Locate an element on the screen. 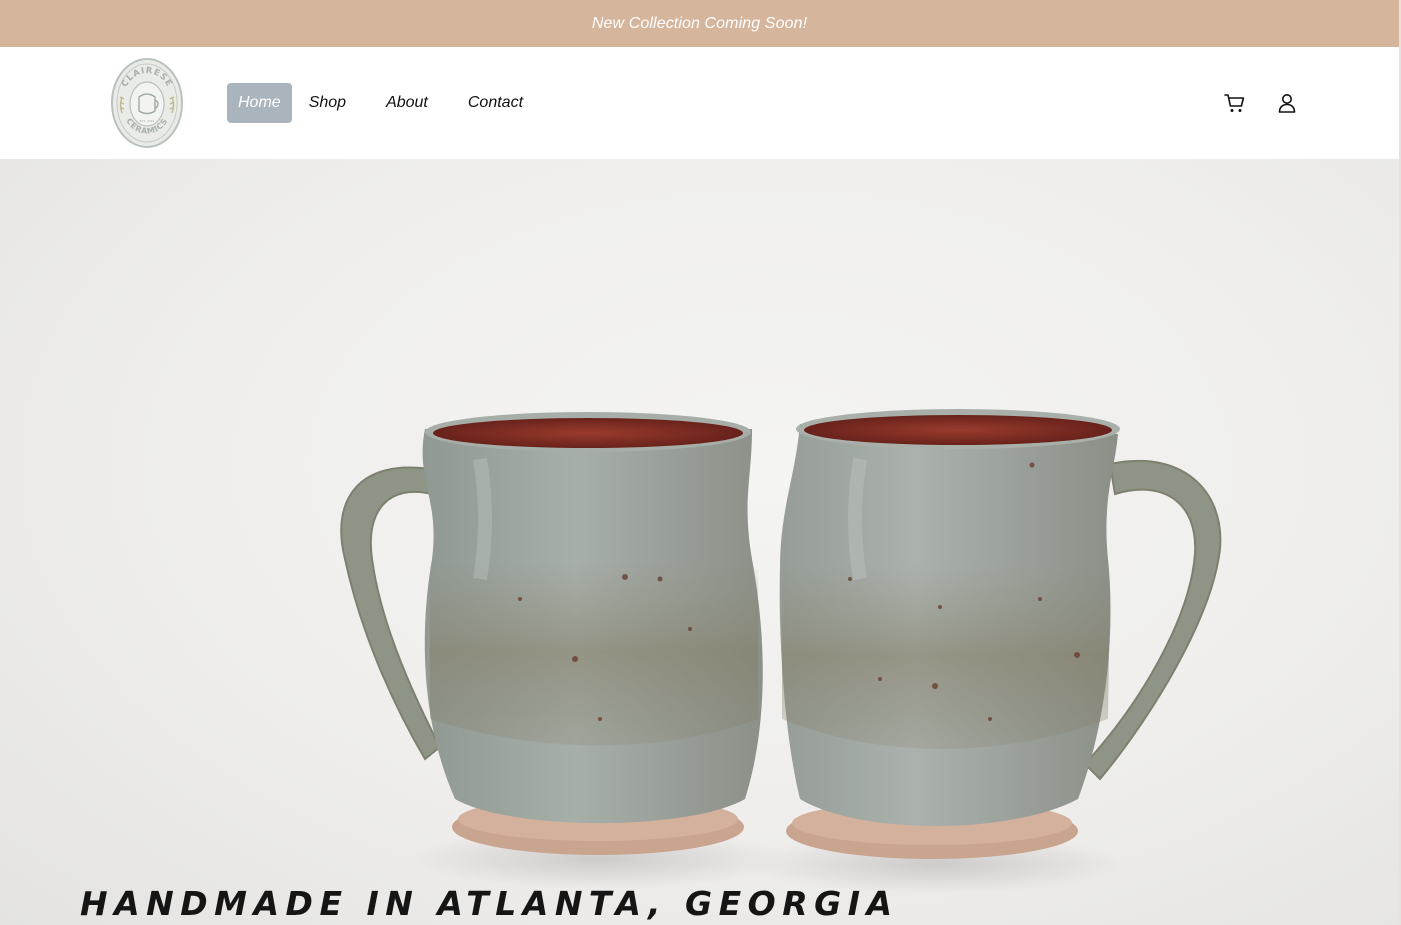  account-button is located at coordinates (1287, 103).